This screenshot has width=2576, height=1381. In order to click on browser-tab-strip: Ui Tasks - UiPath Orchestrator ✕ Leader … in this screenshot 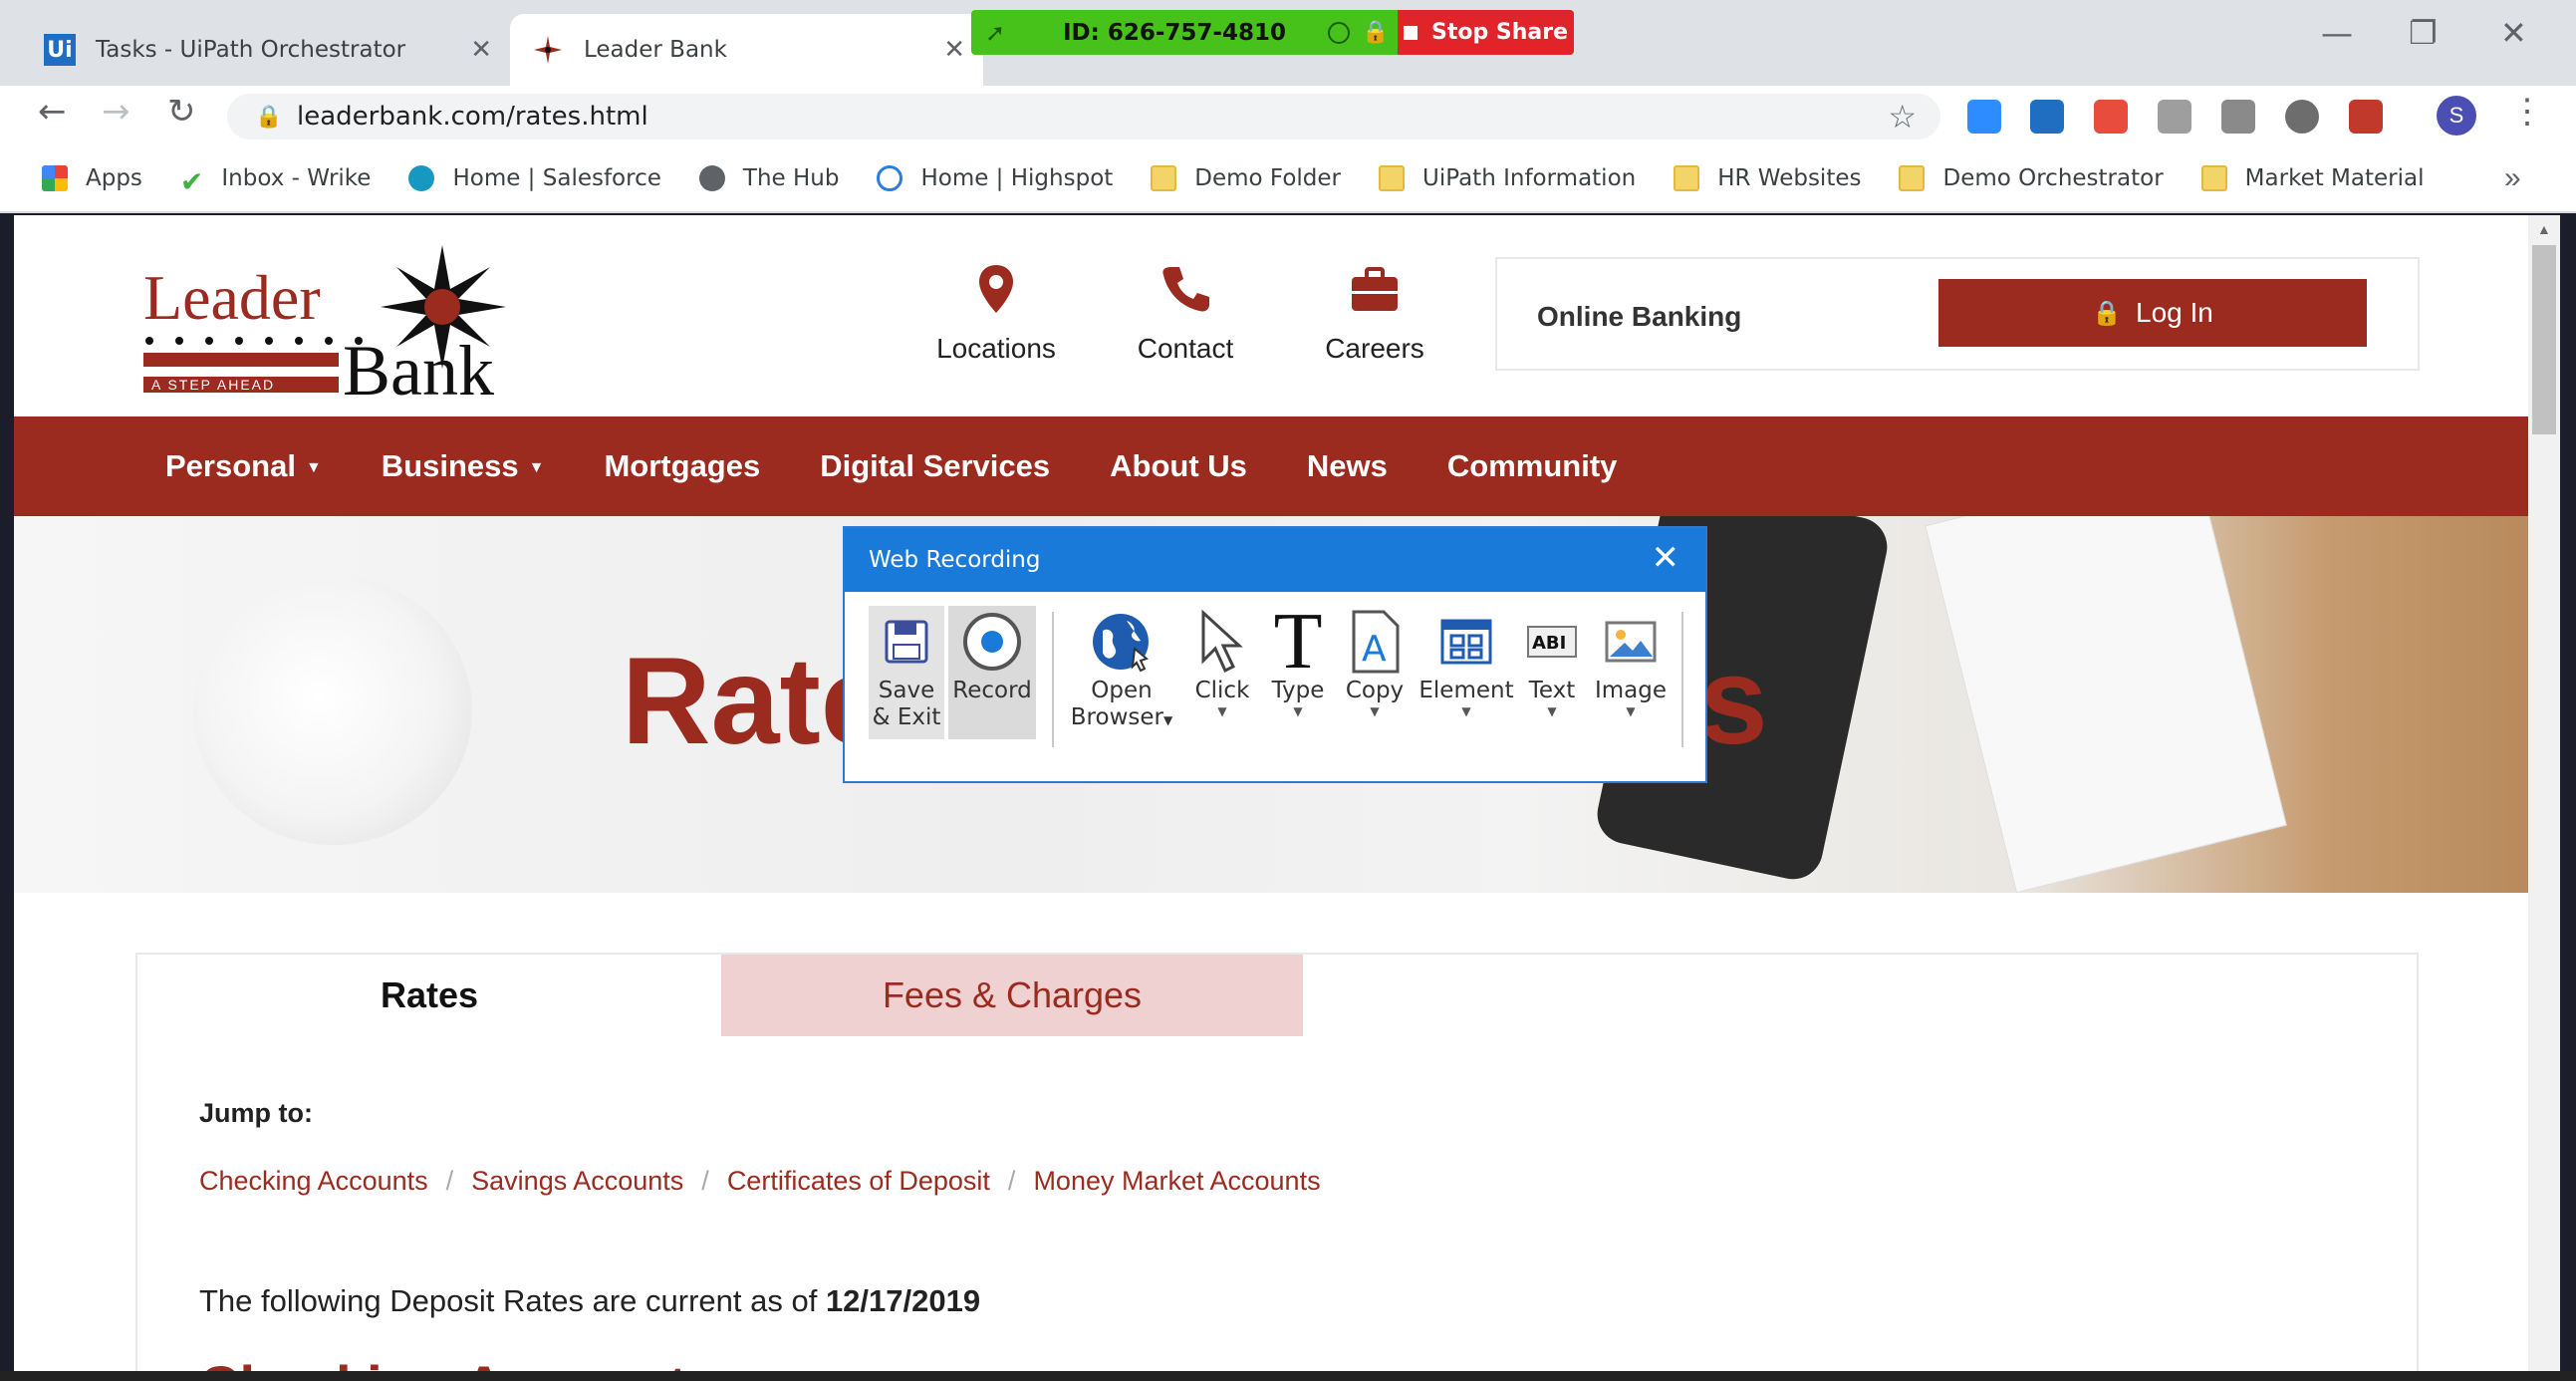, I will do `click(1288, 43)`.